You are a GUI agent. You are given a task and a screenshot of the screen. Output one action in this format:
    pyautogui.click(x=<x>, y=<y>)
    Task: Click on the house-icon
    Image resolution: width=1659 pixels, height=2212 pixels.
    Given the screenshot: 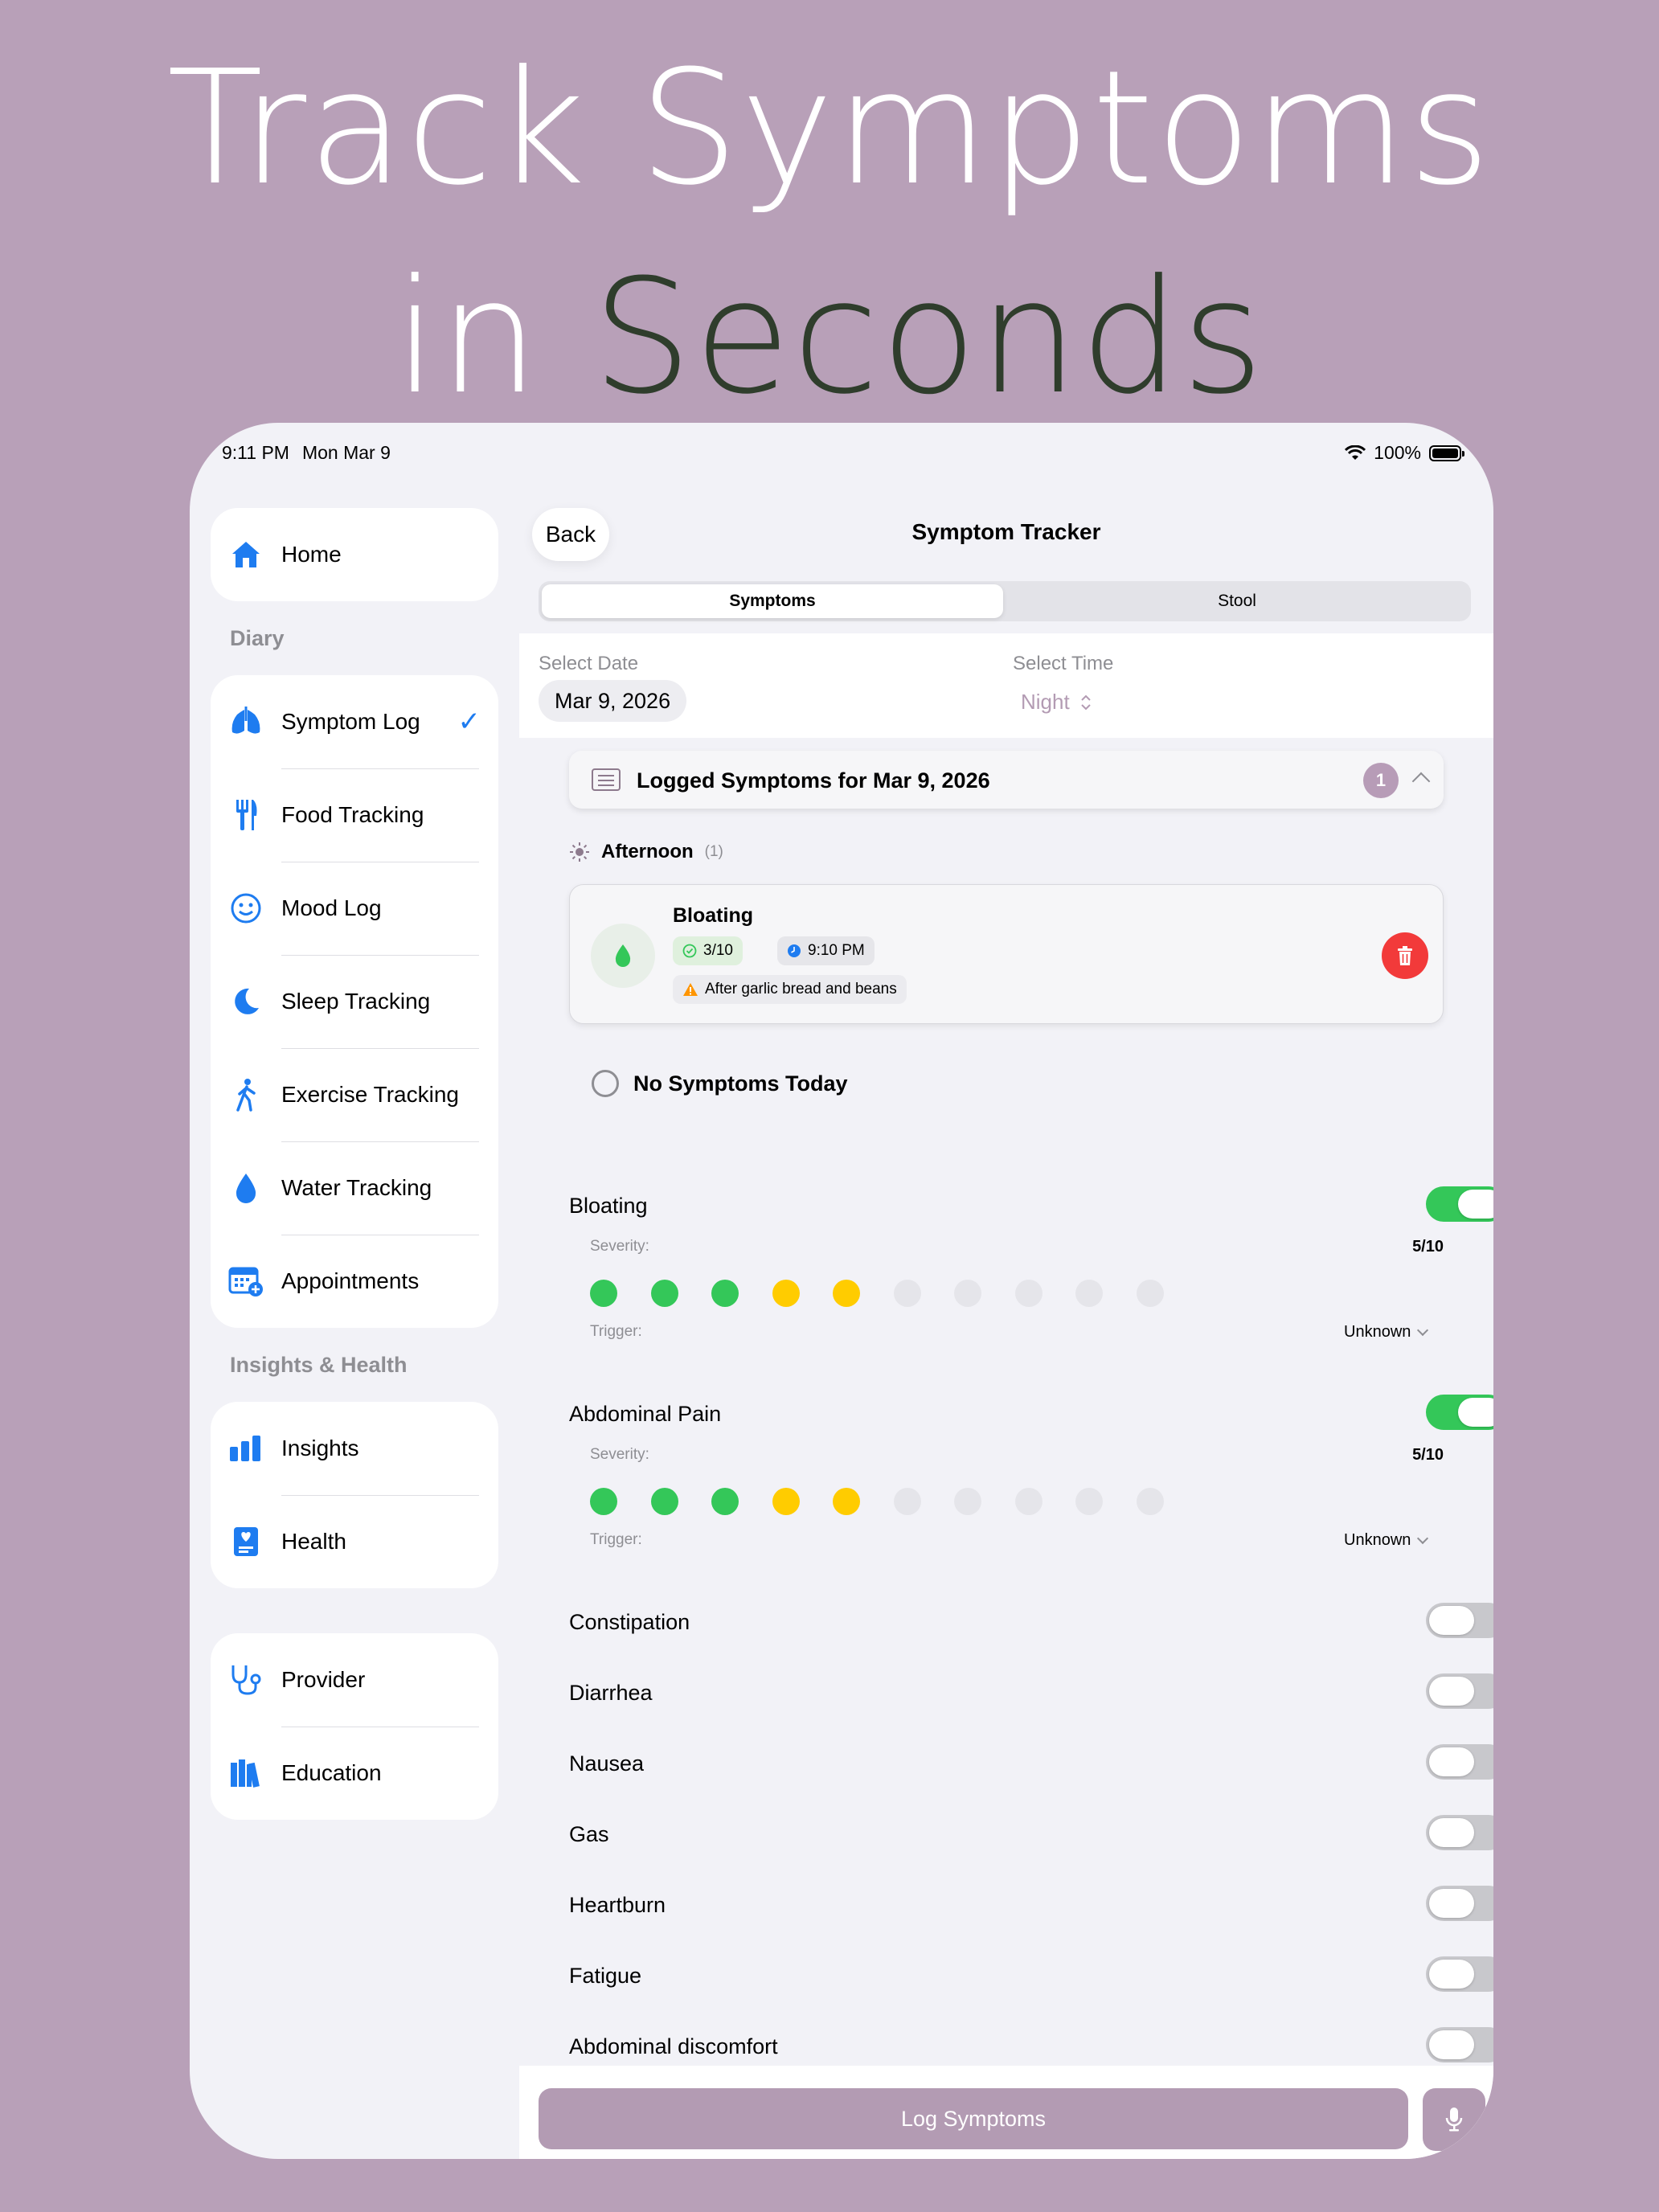 What is the action you would take?
    pyautogui.click(x=246, y=554)
    